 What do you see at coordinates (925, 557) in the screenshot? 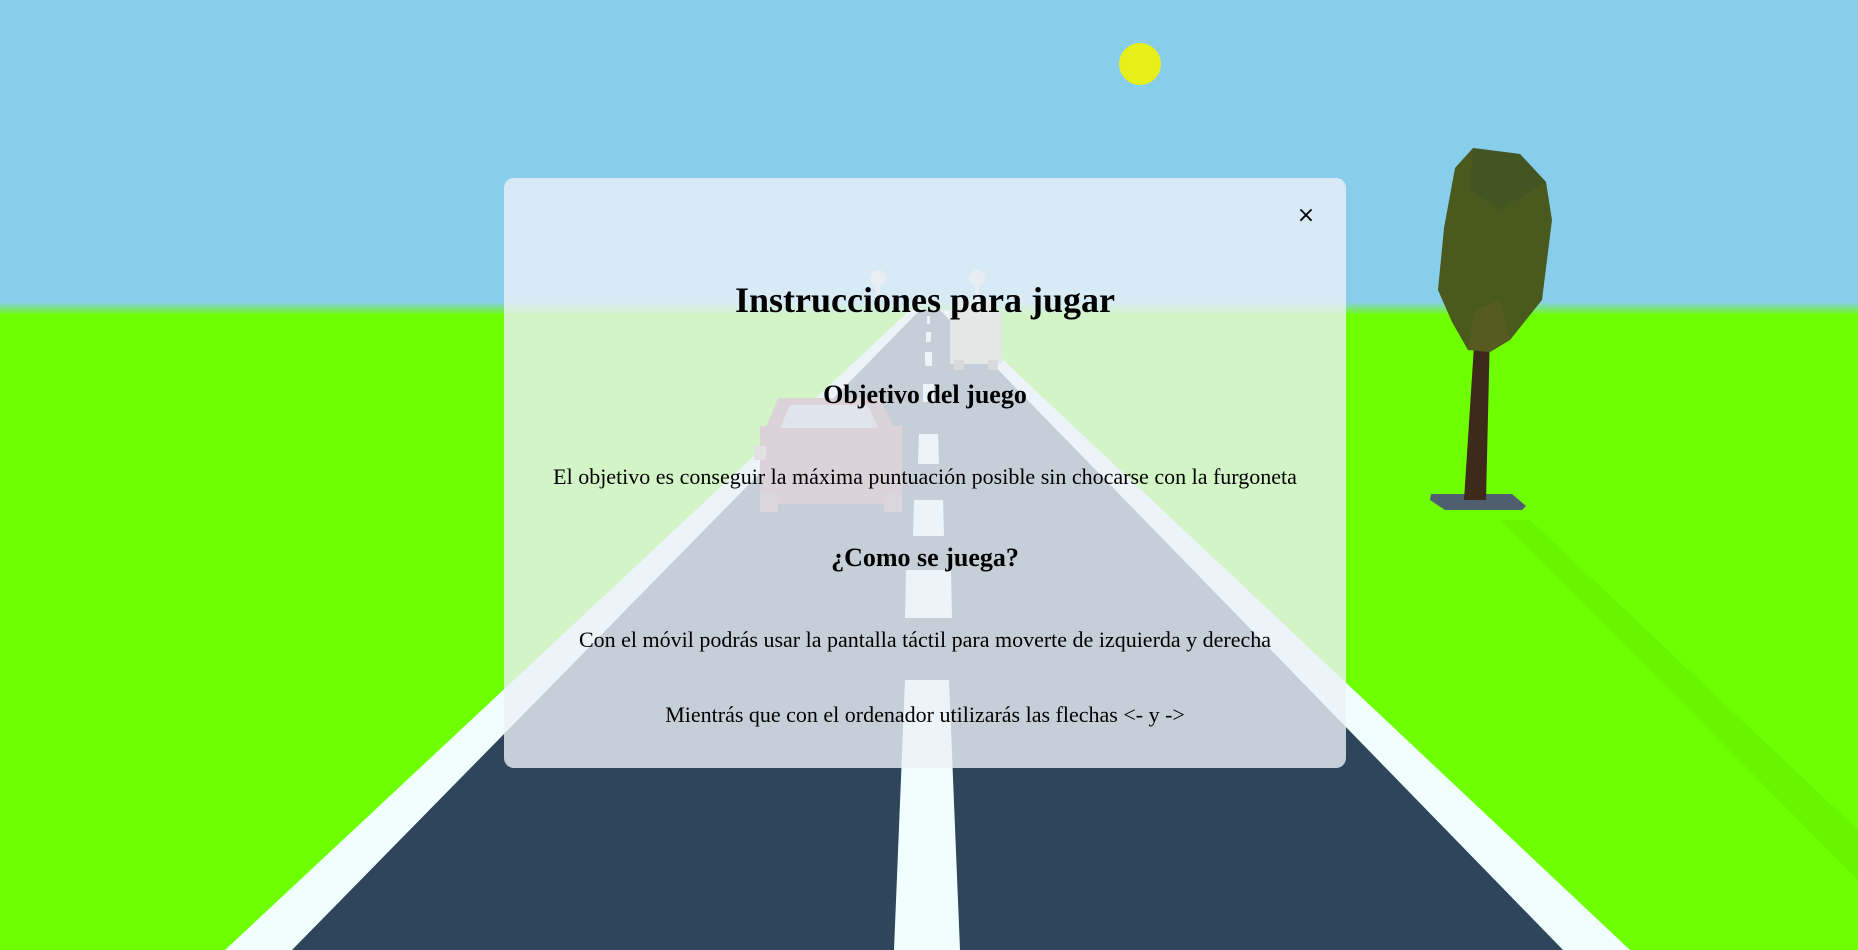
I see `how-to-play-heading: ¿Como se juega?` at bounding box center [925, 557].